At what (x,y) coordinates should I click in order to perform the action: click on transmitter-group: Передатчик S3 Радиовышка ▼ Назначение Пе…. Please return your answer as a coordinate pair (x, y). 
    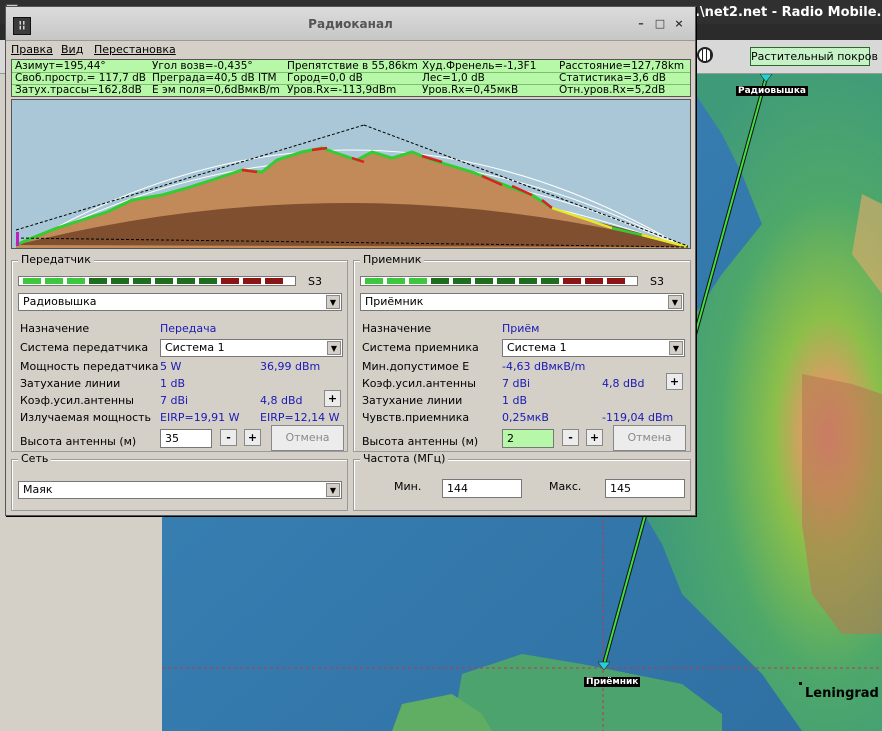
    Looking at the image, I should click on (179, 352).